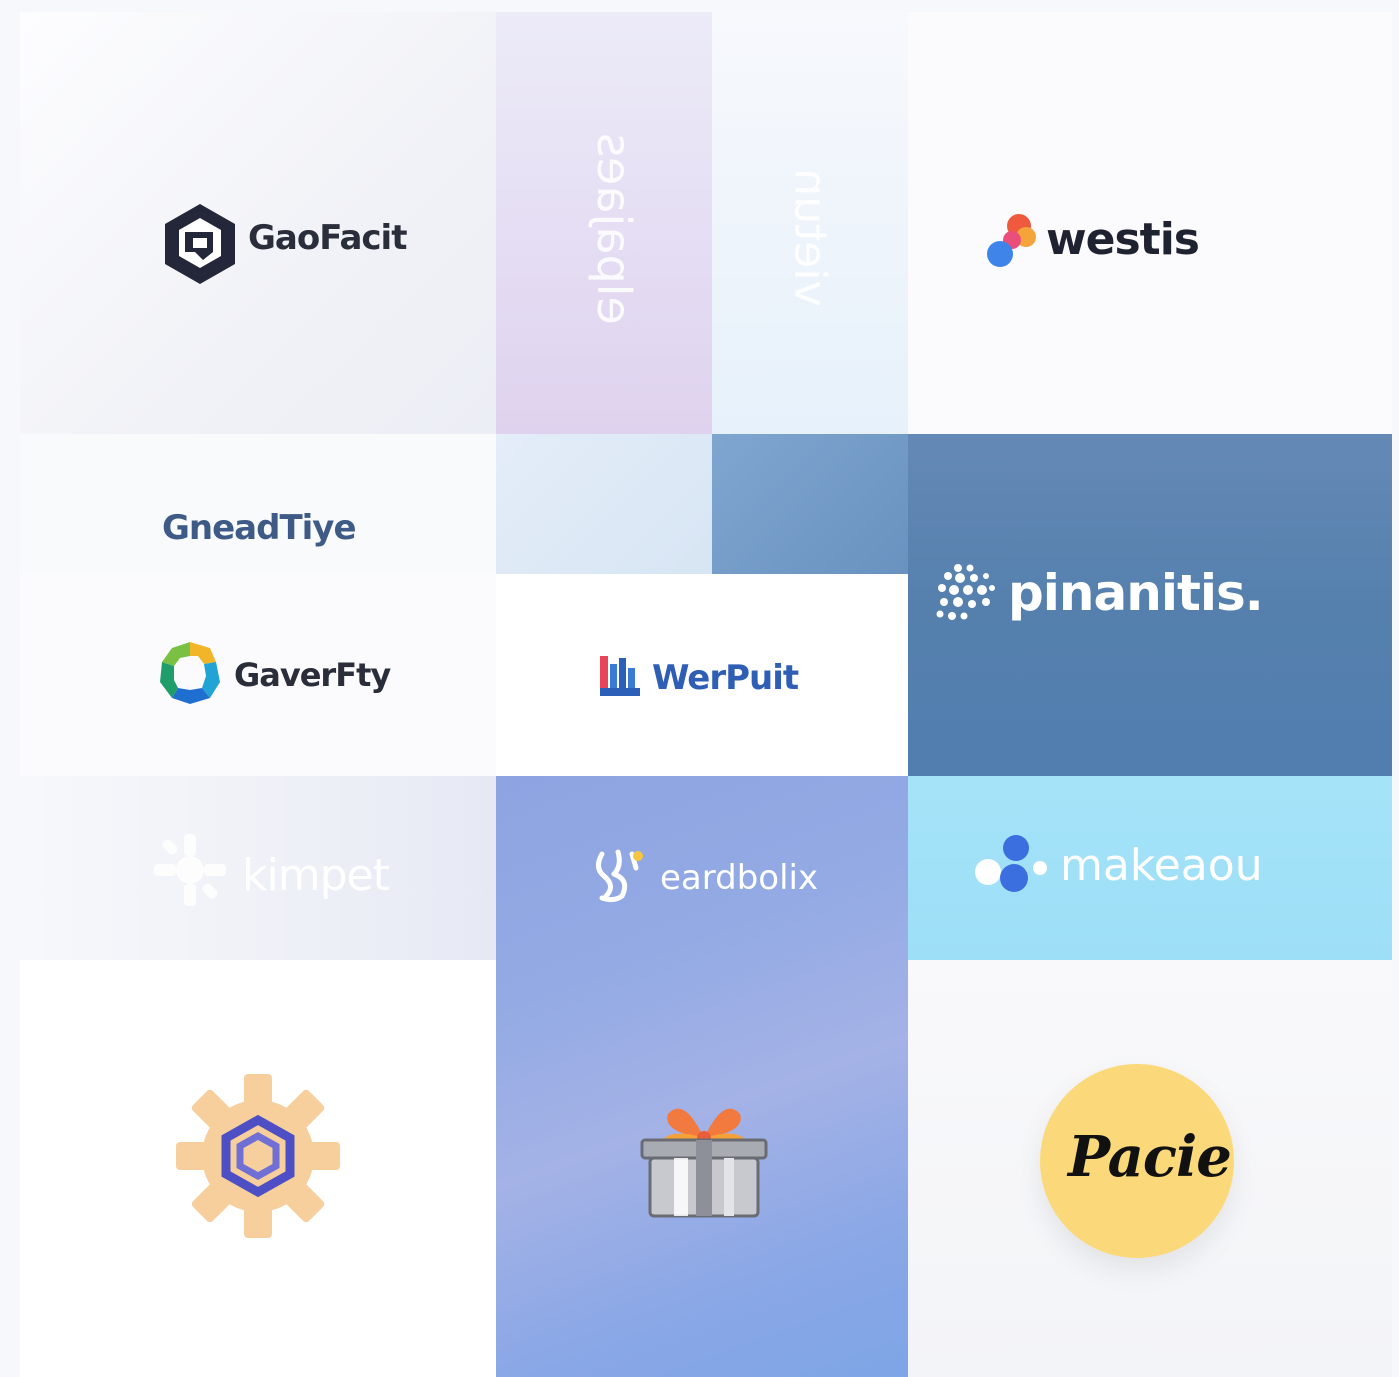  Describe the element at coordinates (312, 675) in the screenshot. I see `brand-name: GaverFty` at that location.